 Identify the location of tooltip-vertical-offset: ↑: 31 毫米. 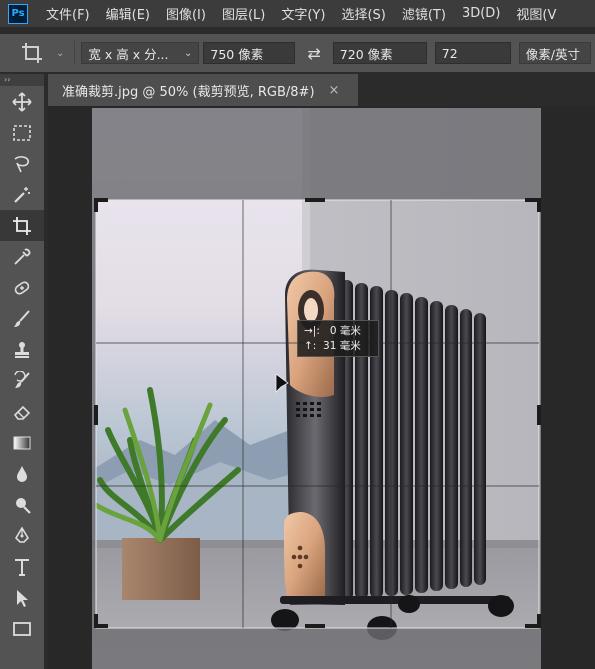
(332, 346).